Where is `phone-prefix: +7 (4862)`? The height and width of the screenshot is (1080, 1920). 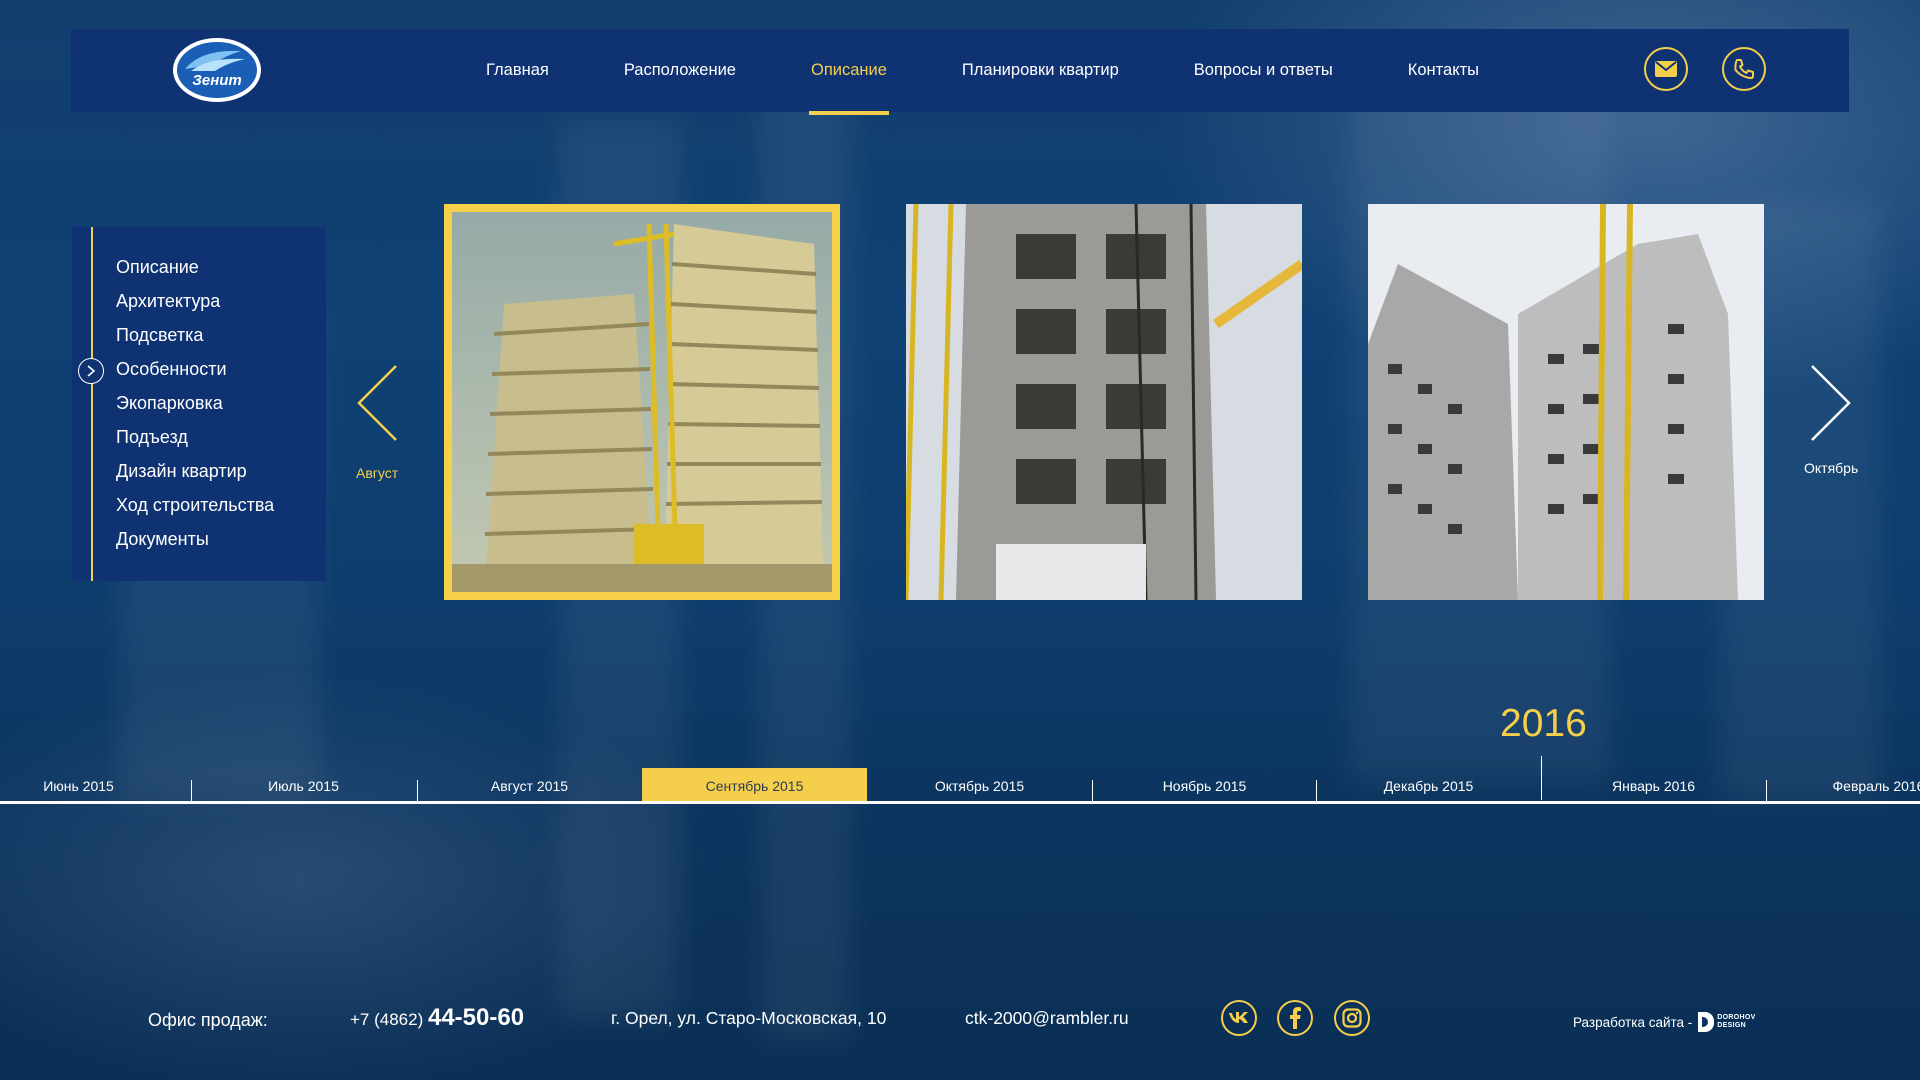
phone-prefix: +7 (4862) is located at coordinates (389, 1019).